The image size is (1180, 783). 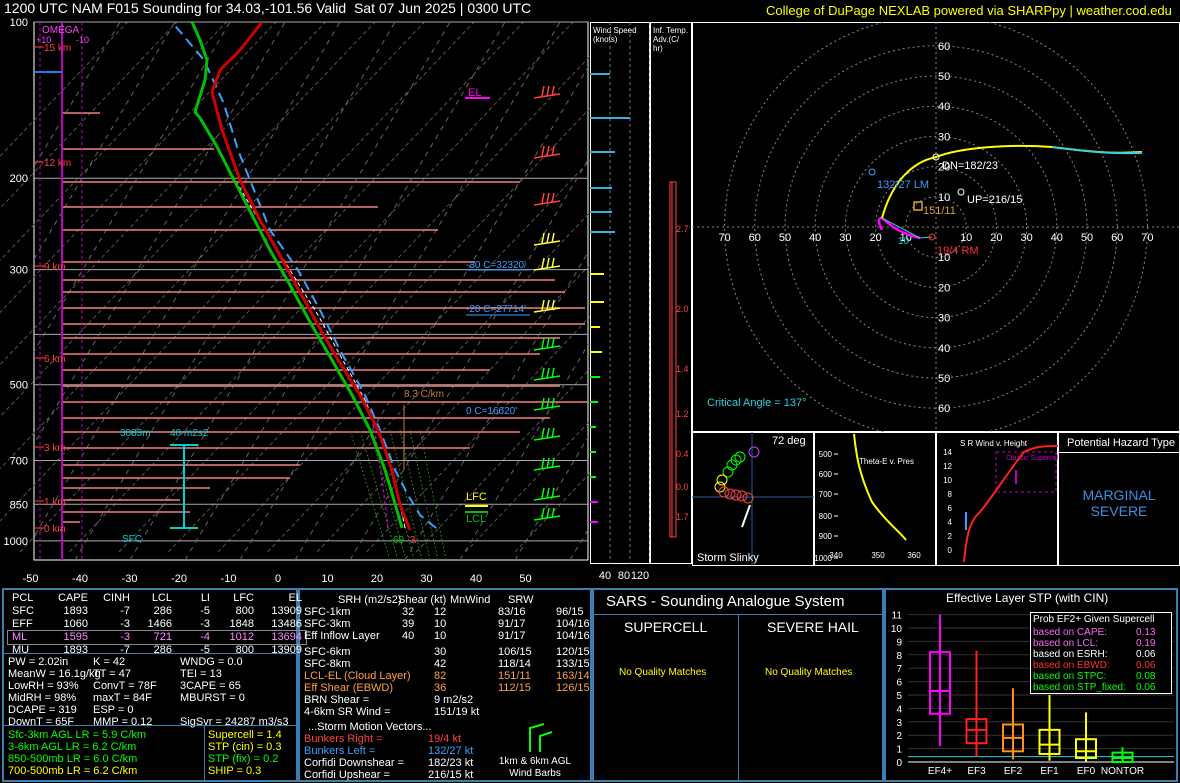 What do you see at coordinates (19, 271) in the screenshot?
I see `pressure-tick-label: 300` at bounding box center [19, 271].